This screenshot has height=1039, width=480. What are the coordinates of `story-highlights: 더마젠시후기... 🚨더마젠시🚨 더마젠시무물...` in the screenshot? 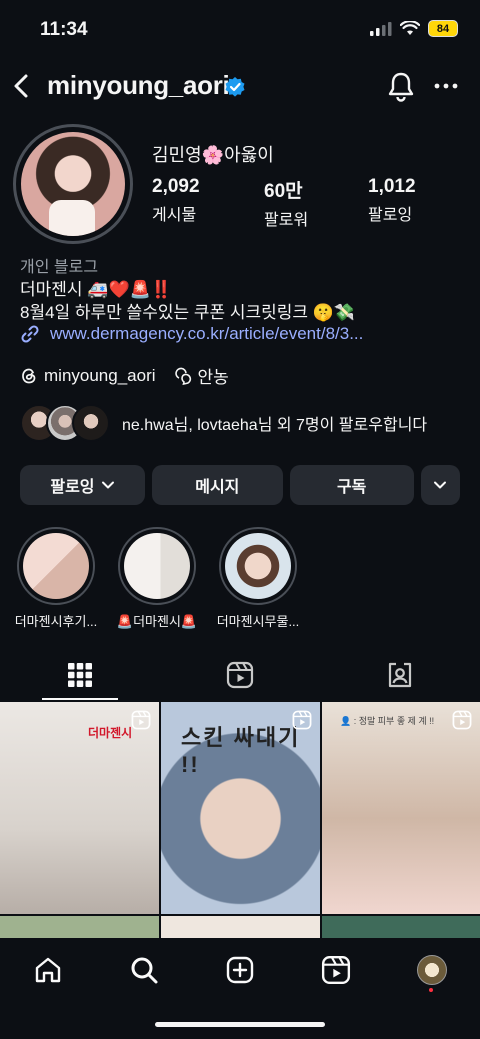 It's located at (240, 582).